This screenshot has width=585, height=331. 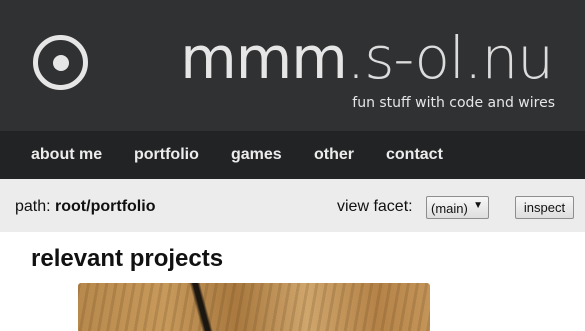 I want to click on path-prefix: path:, so click(x=35, y=206).